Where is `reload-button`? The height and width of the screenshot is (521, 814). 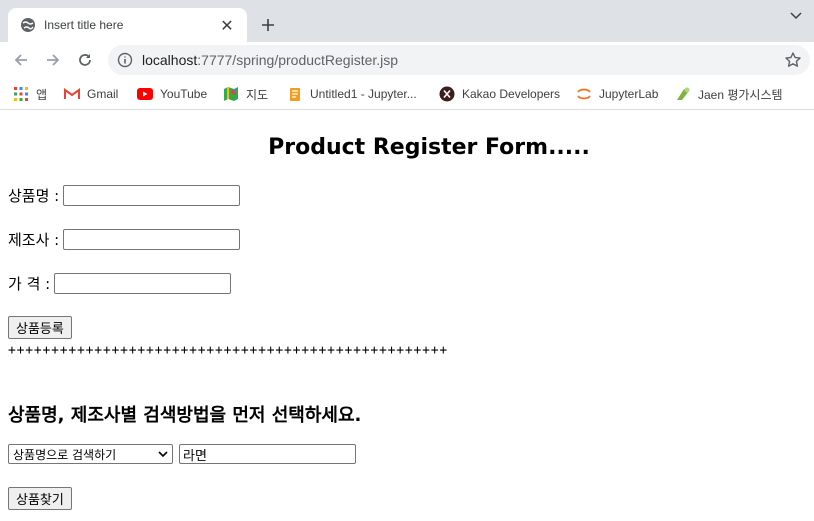 reload-button is located at coordinates (85, 60).